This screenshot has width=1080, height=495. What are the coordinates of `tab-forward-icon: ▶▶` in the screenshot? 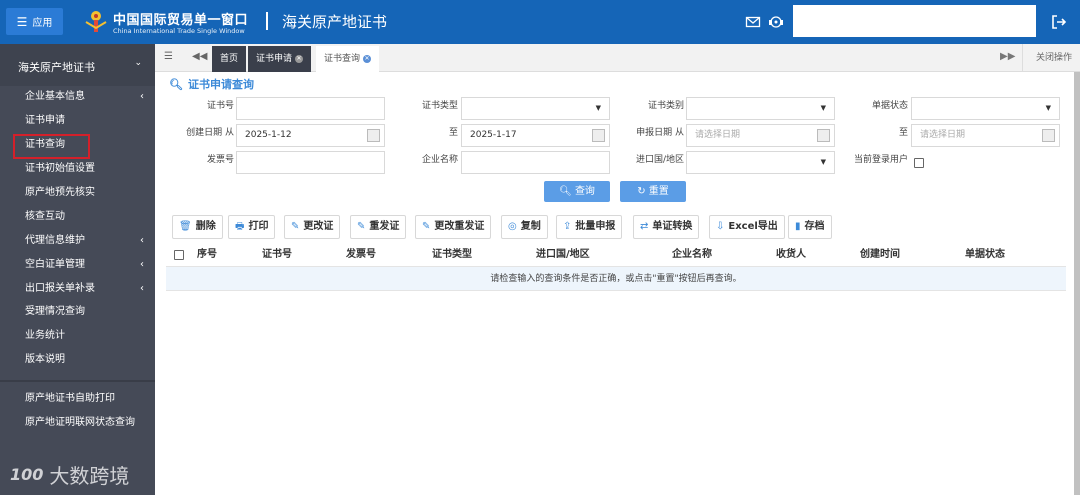 It's located at (1007, 56).